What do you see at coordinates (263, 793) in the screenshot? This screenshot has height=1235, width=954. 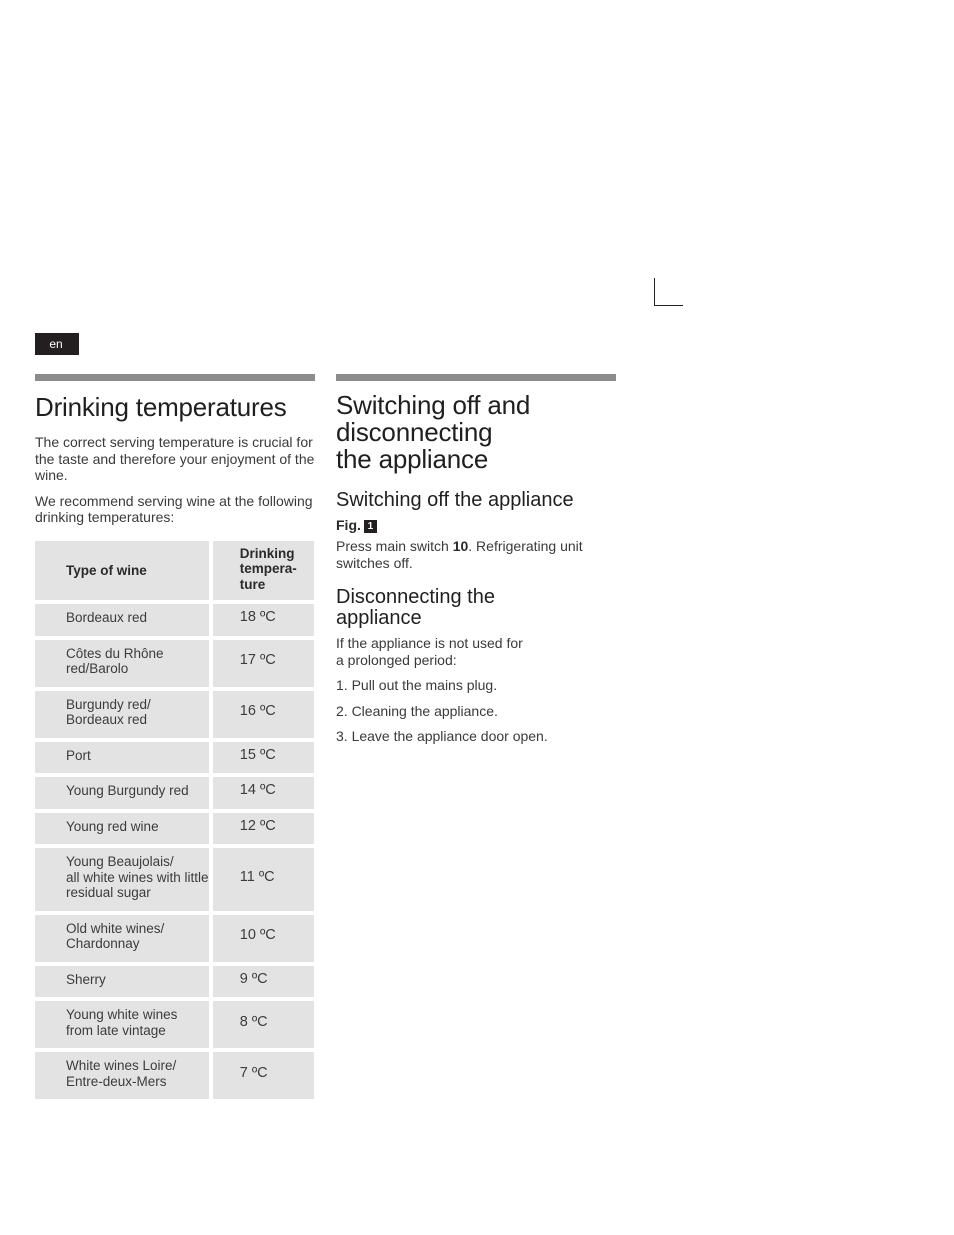 I see `temperature-cell: 14 ºC` at bounding box center [263, 793].